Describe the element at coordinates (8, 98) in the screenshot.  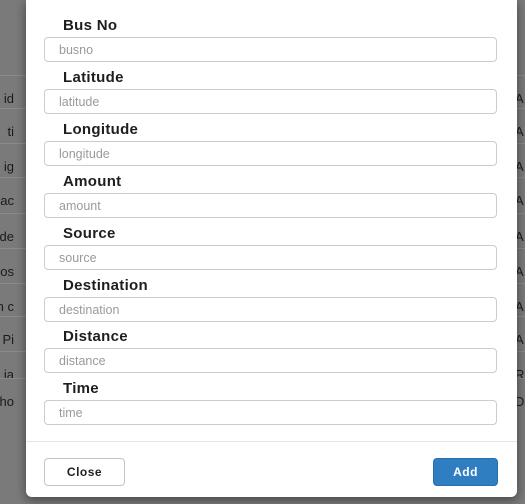
I see `background-cell: id` at that location.